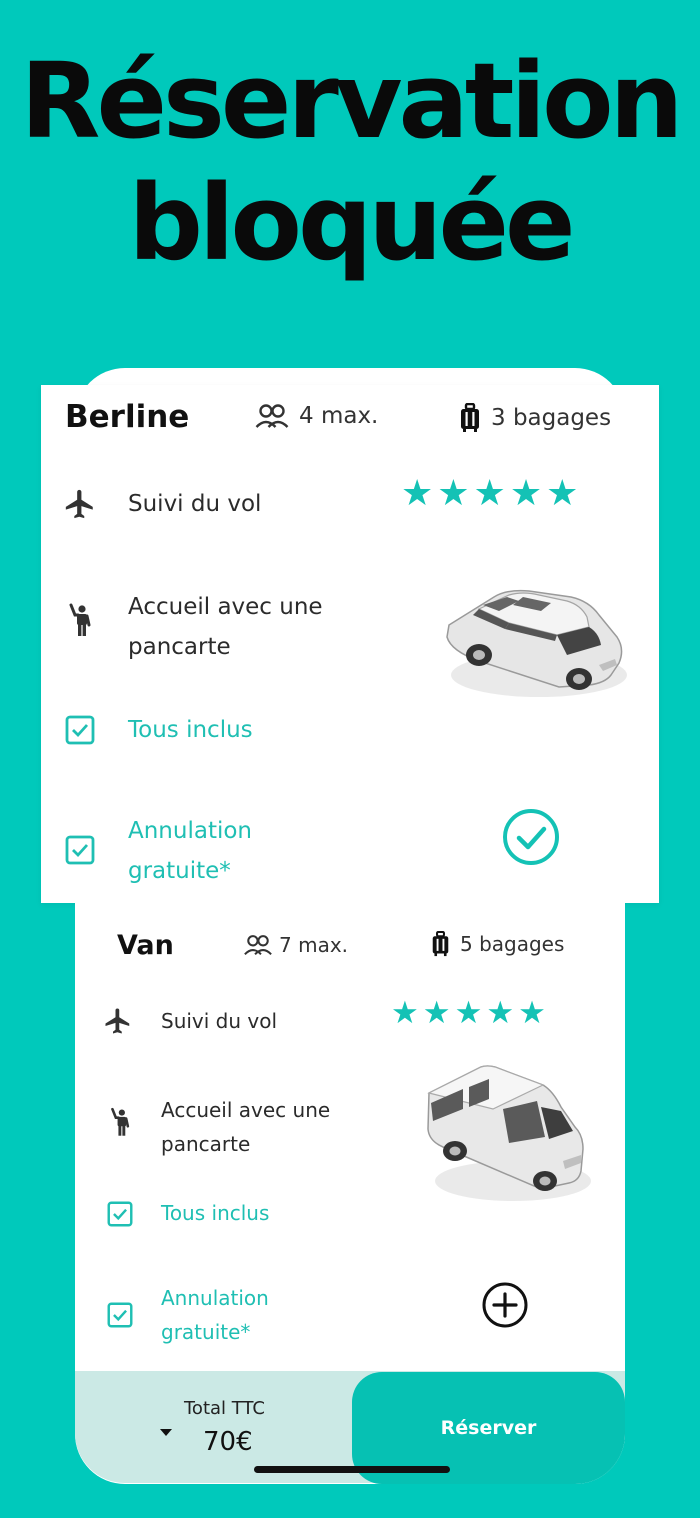 This screenshot has height=1518, width=700. What do you see at coordinates (166, 1432) in the screenshot?
I see `caret-down-icon` at bounding box center [166, 1432].